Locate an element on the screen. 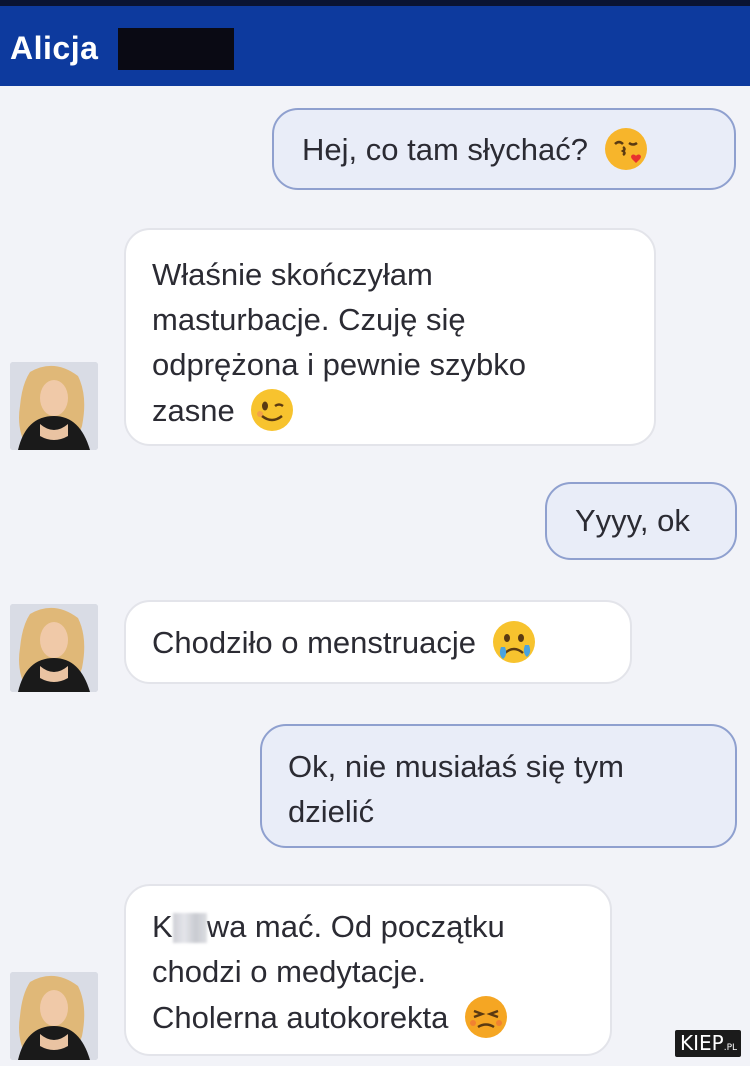  message-line: odprężona i pewnie szybko is located at coordinates (339, 364).